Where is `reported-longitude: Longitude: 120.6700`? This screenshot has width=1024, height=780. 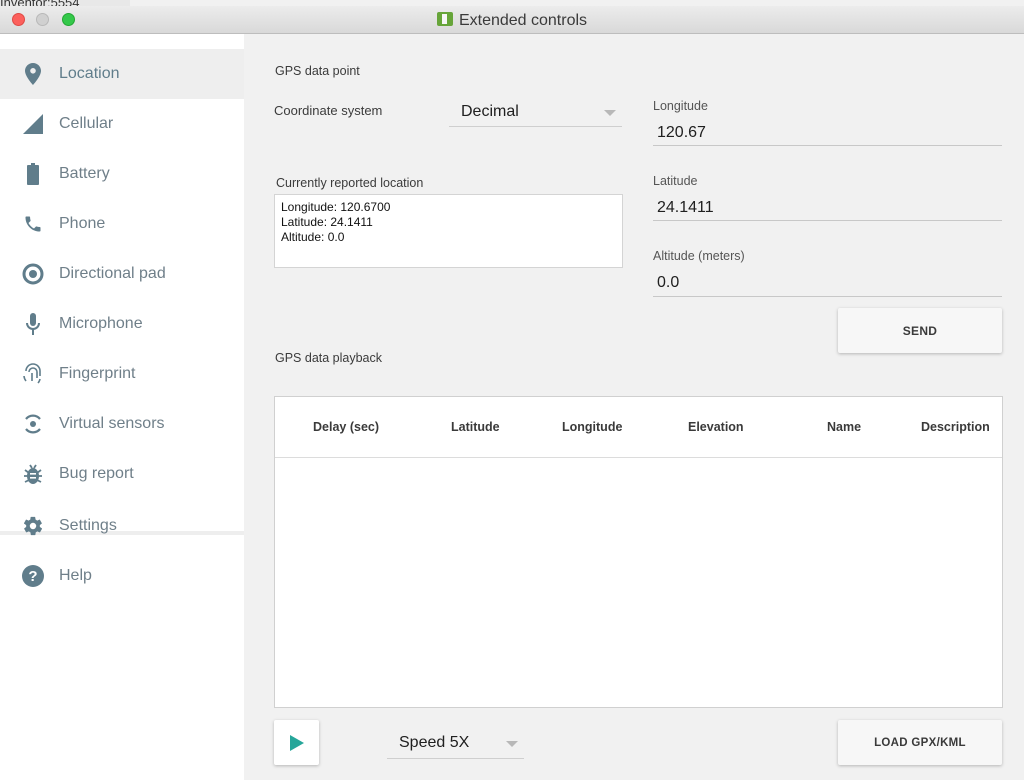
reported-longitude: Longitude: 120.6700 is located at coordinates (336, 207).